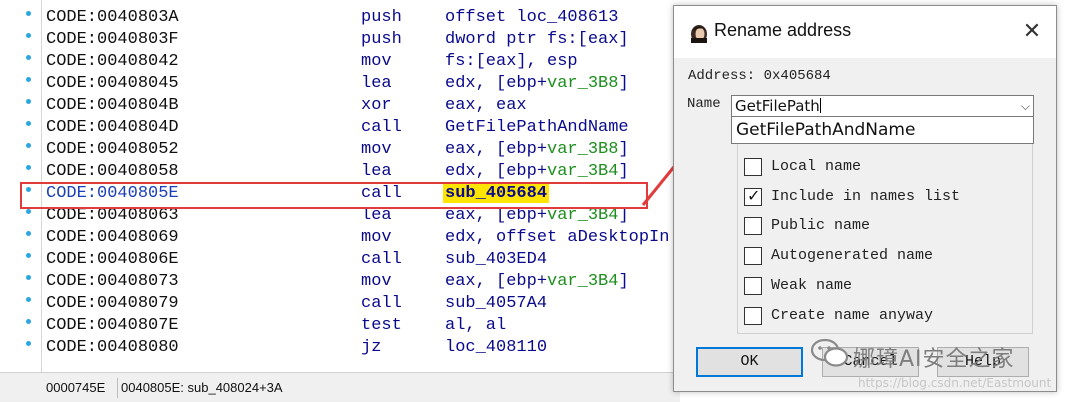 The width and height of the screenshot is (1080, 403). What do you see at coordinates (496, 260) in the screenshot?
I see `row-operands: sub_403ED4` at bounding box center [496, 260].